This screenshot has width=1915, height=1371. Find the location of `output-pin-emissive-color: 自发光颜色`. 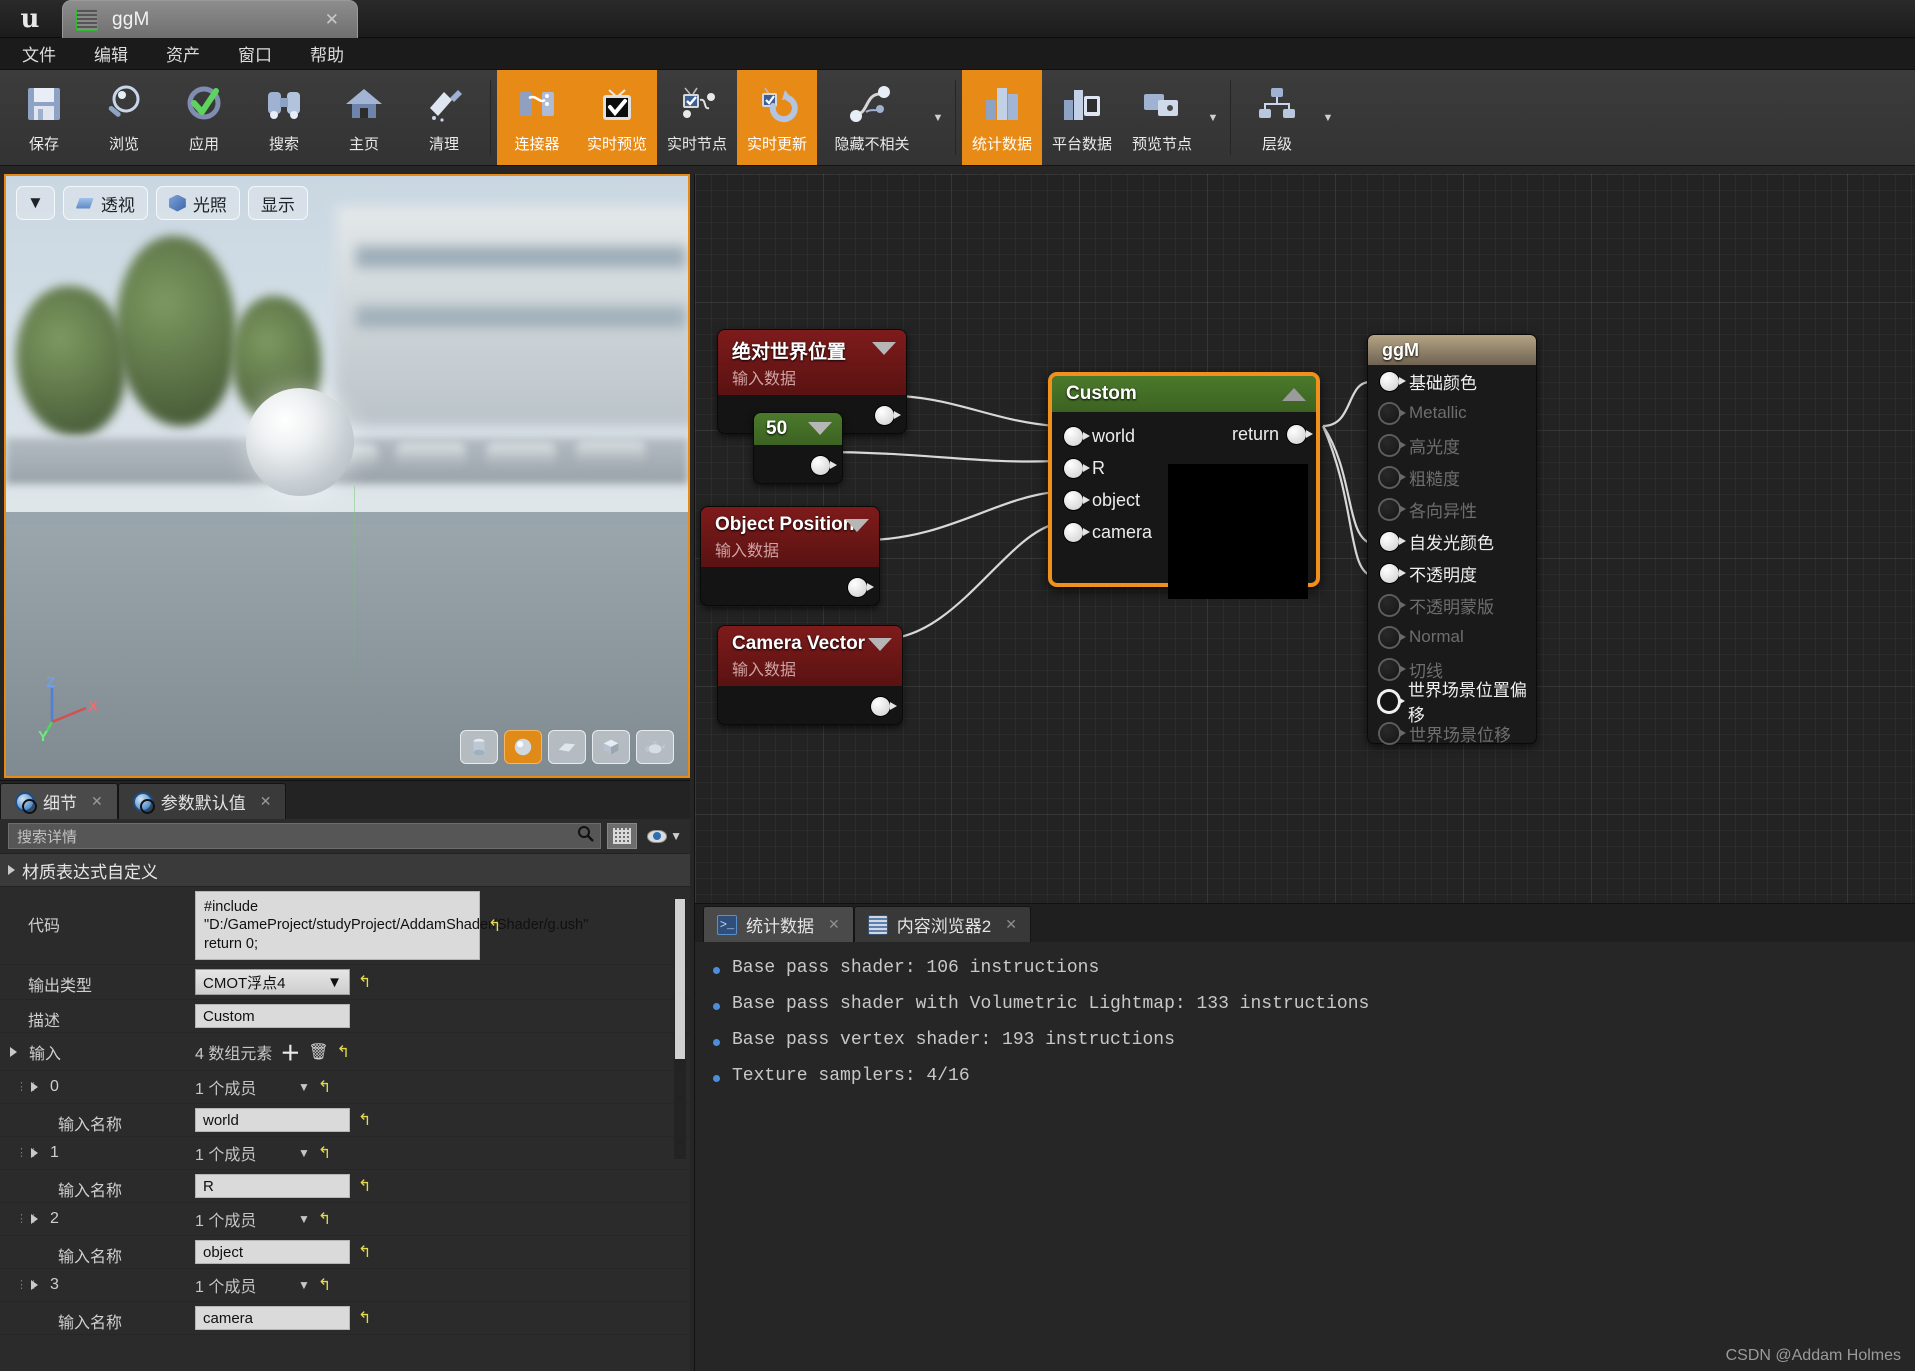

output-pin-emissive-color: 自发光颜色 is located at coordinates (1452, 541).